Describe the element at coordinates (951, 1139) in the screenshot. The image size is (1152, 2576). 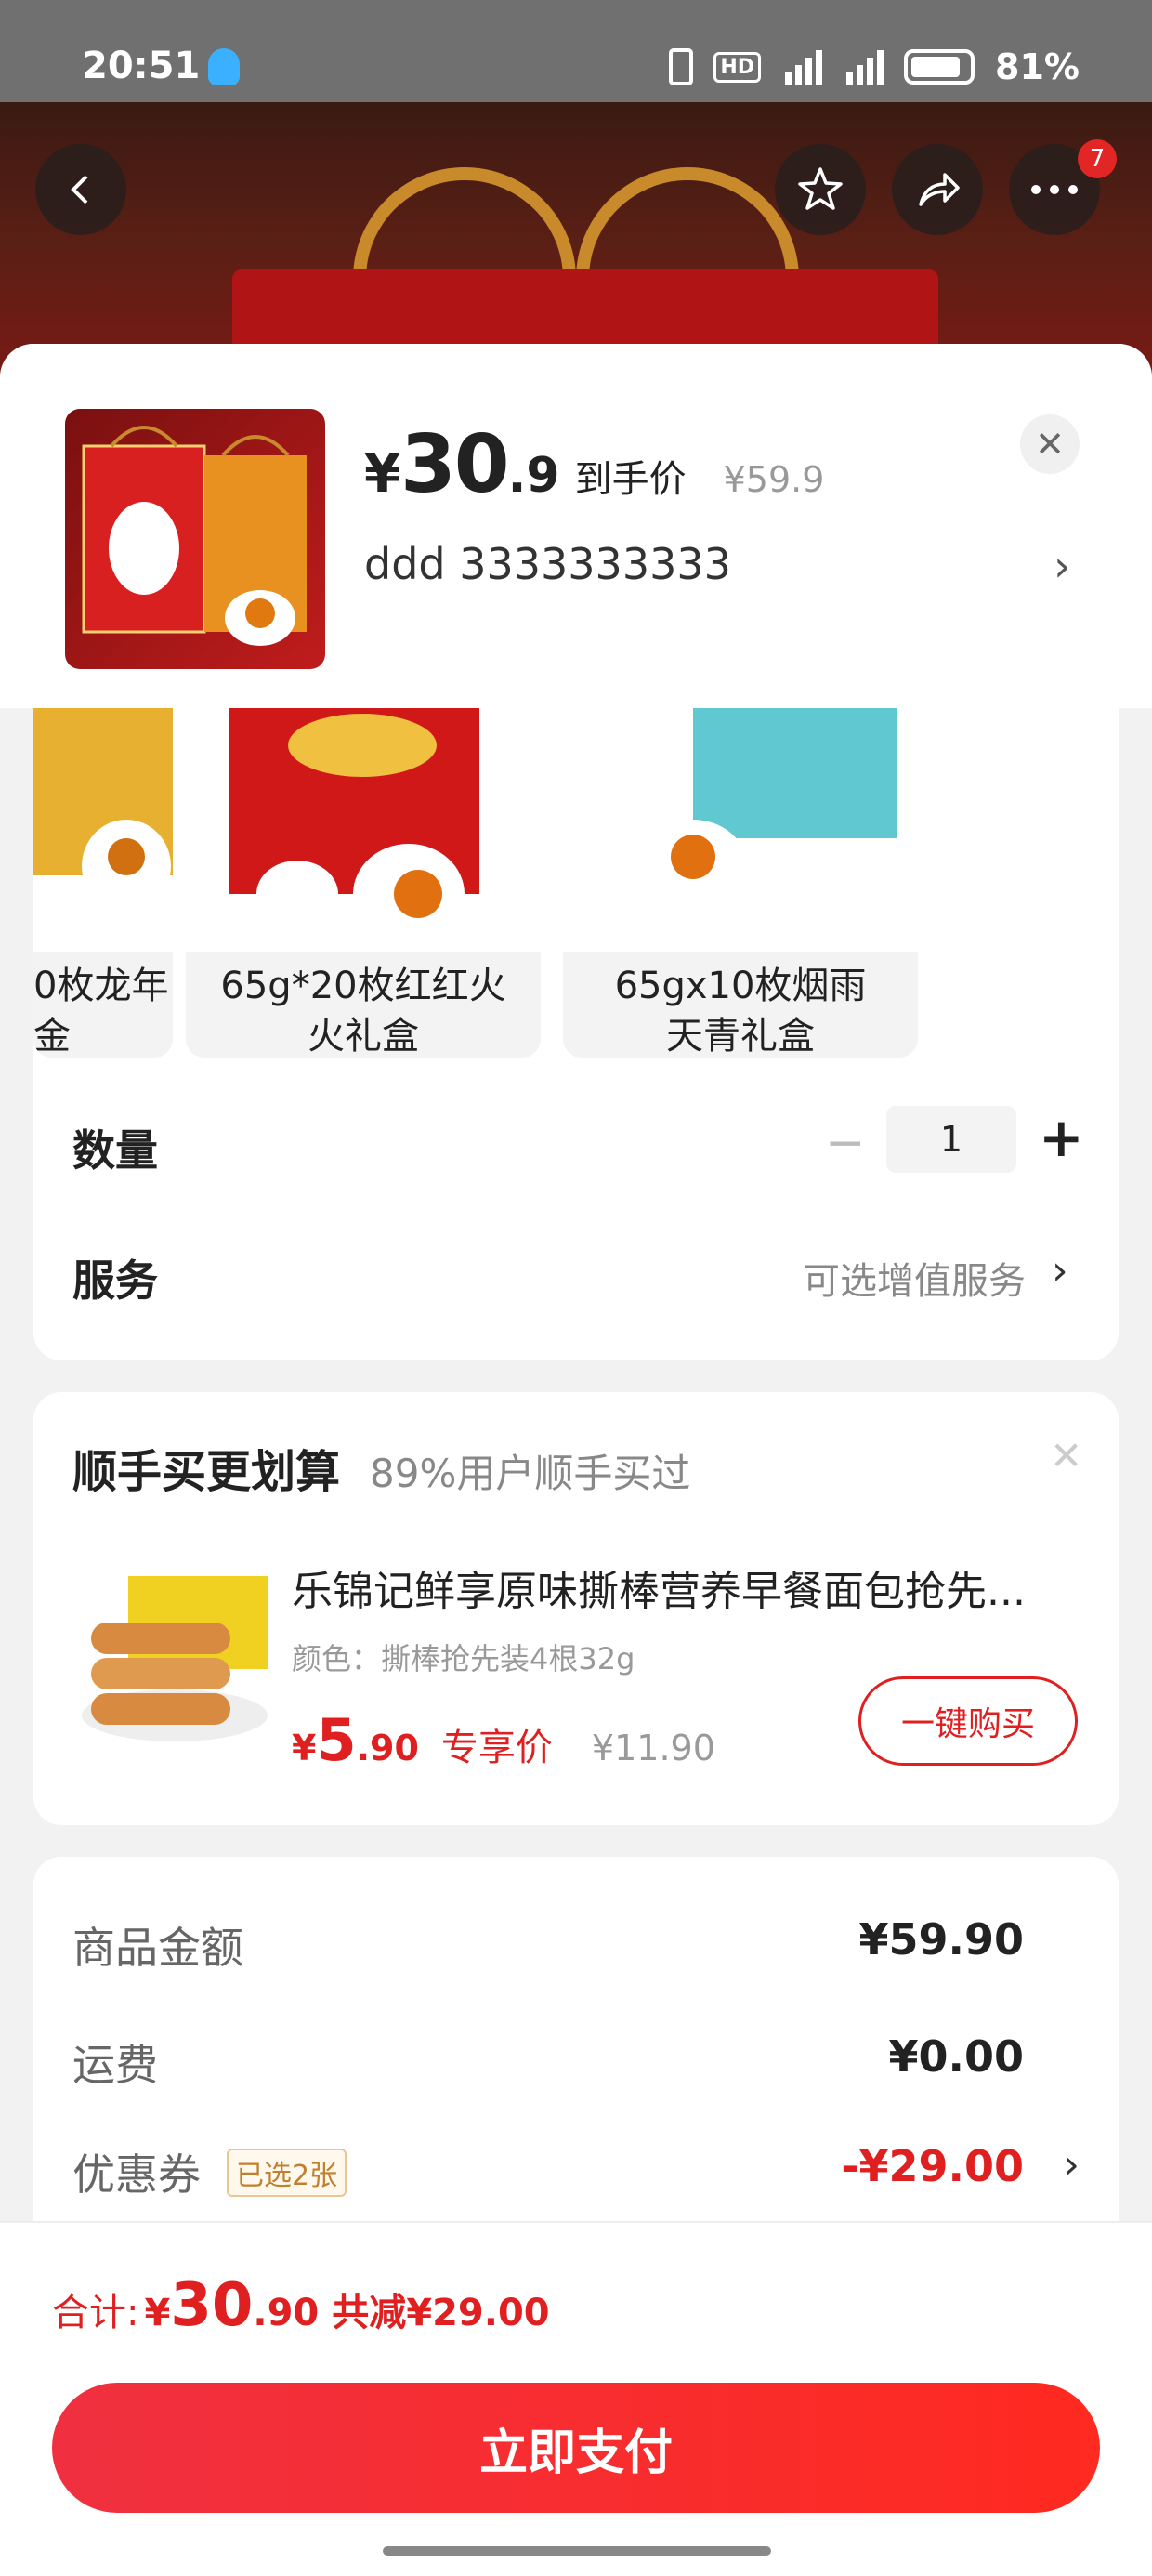
I see `quantity-input: 1` at that location.